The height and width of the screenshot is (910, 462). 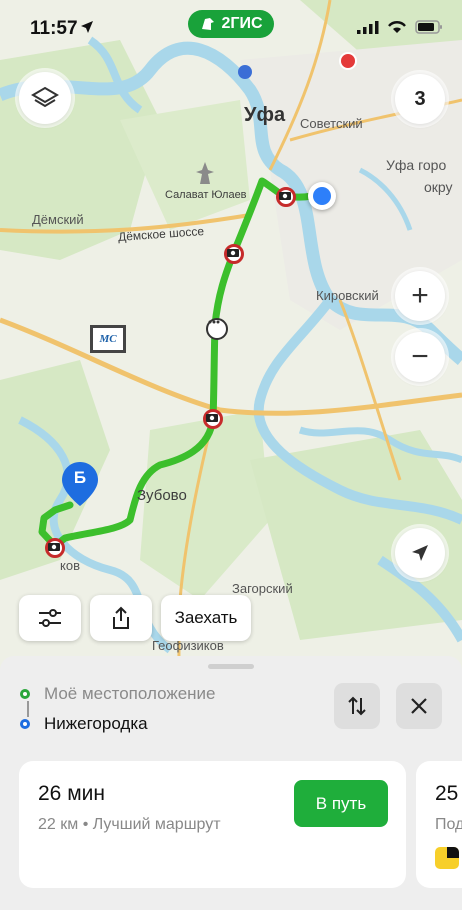 What do you see at coordinates (448, 824) in the screenshot?
I see `route-alt-summary: Под` at bounding box center [448, 824].